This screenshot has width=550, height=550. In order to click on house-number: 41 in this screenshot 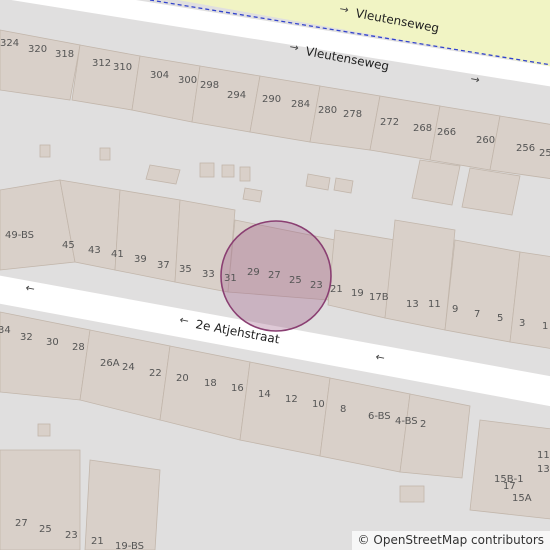, I will do `click(117, 254)`.